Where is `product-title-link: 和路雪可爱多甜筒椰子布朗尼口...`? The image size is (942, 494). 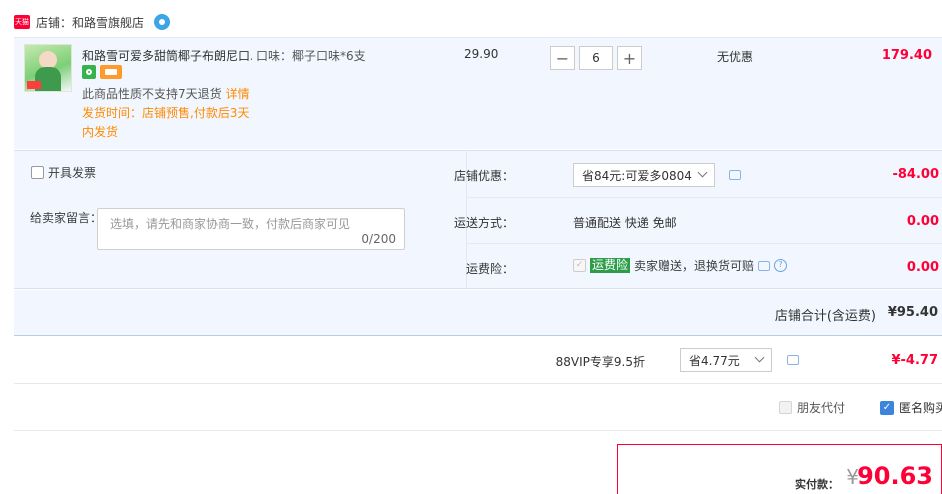 product-title-link: 和路雪可爱多甜筒椰子布朗尼口... is located at coordinates (167, 55).